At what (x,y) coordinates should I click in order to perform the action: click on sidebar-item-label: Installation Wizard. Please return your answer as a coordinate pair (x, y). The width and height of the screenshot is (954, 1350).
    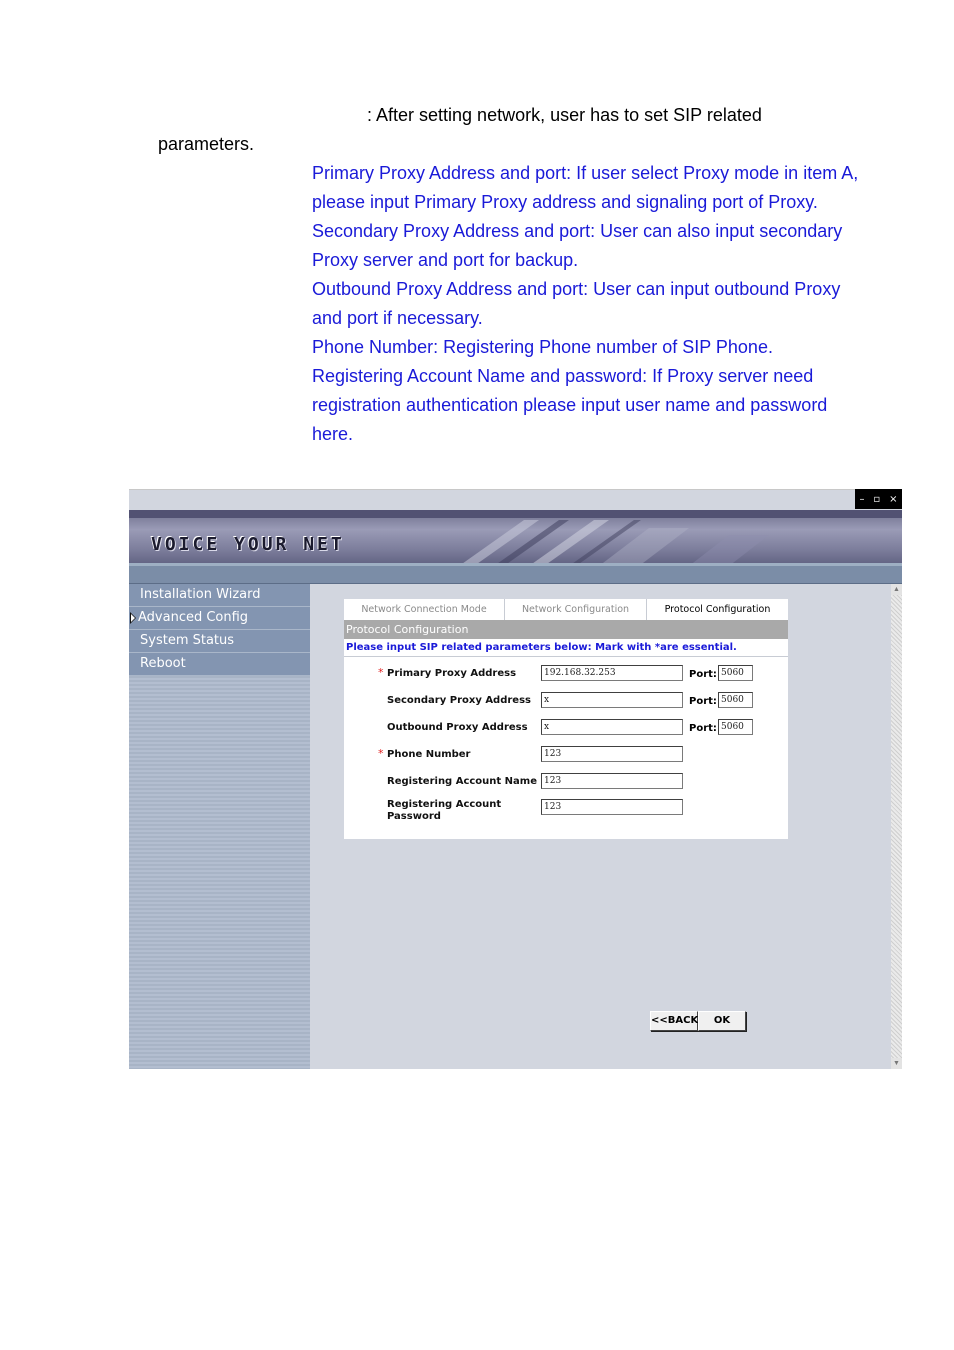
    Looking at the image, I should click on (200, 594).